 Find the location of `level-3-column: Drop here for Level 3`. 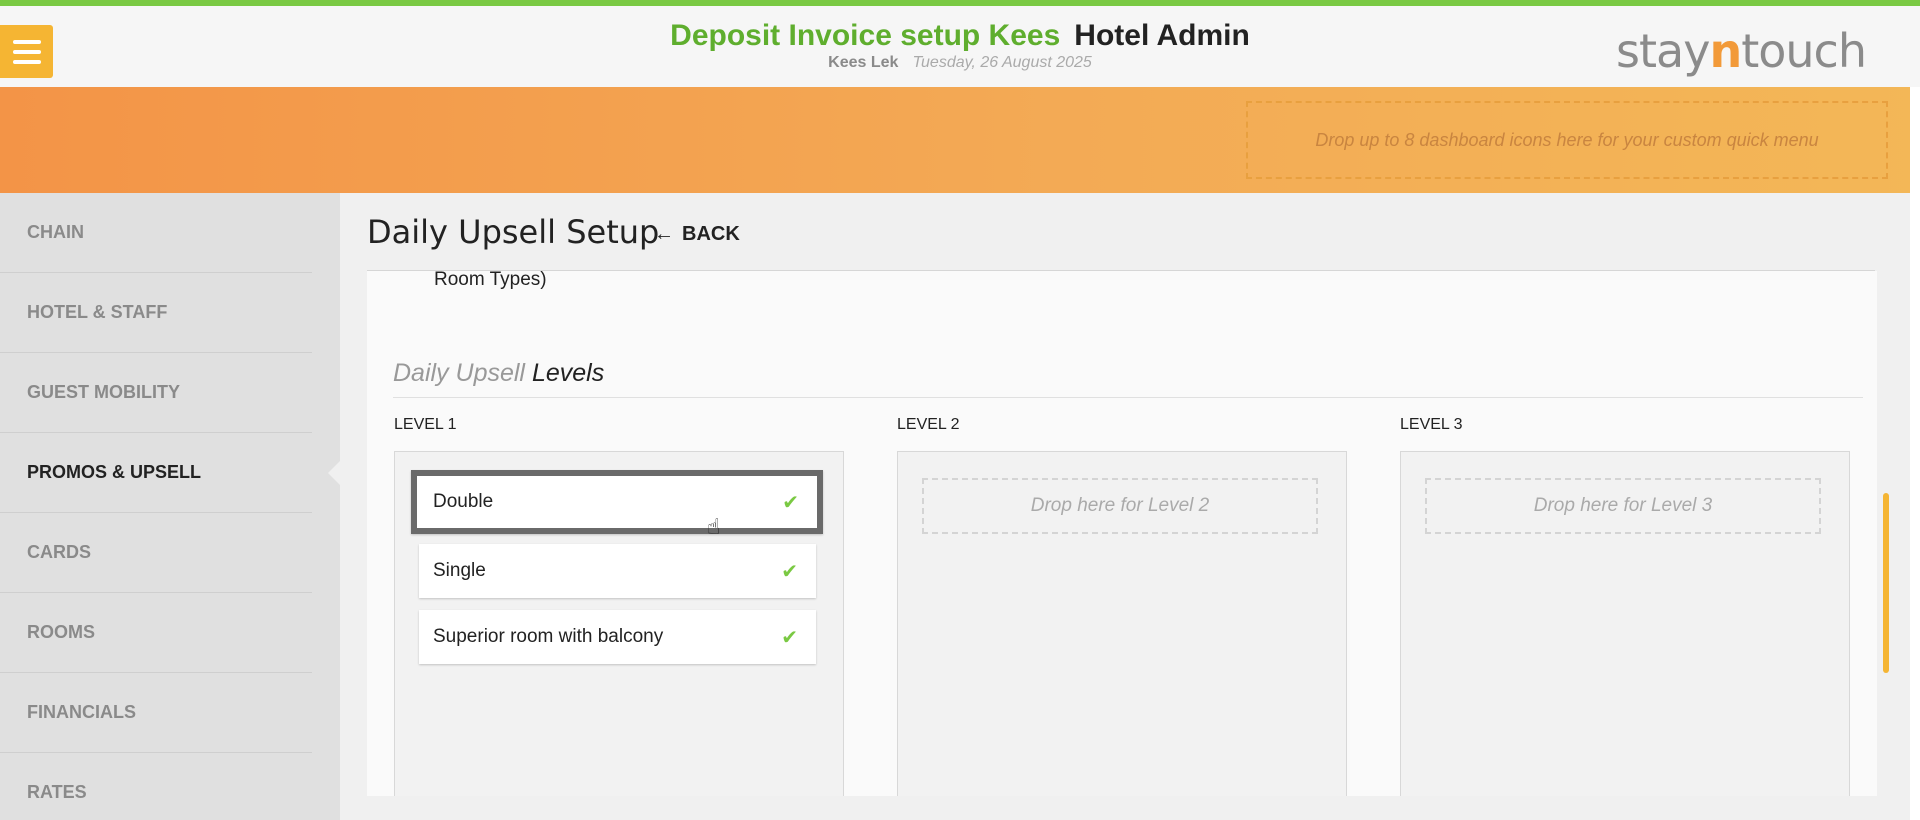

level-3-column: Drop here for Level 3 is located at coordinates (1625, 623).